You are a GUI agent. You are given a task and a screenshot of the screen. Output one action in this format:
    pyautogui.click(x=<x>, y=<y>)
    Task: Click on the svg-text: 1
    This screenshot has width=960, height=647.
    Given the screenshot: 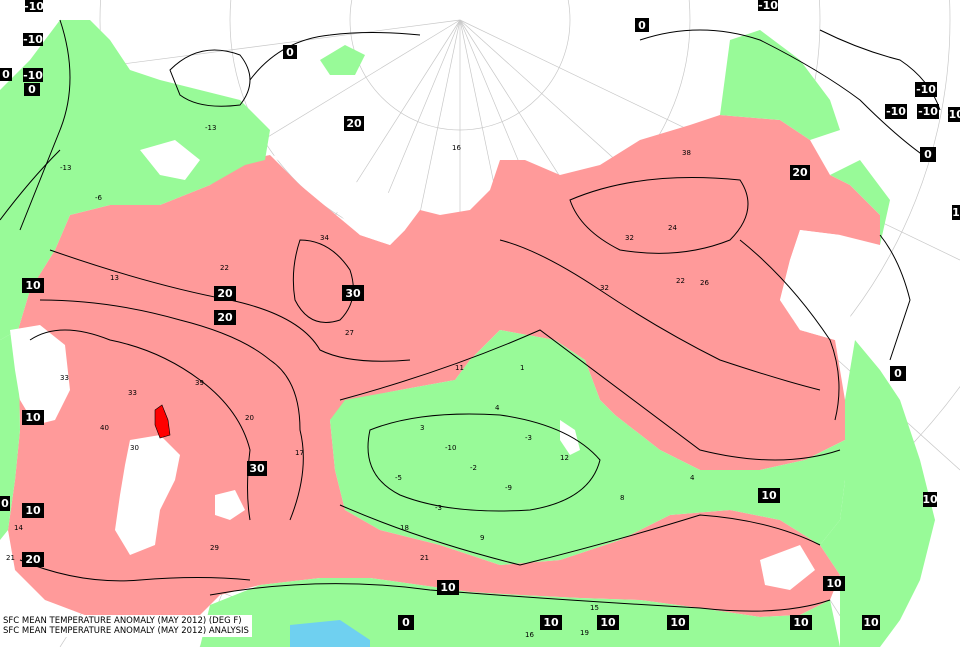 What is the action you would take?
    pyautogui.click(x=956, y=212)
    